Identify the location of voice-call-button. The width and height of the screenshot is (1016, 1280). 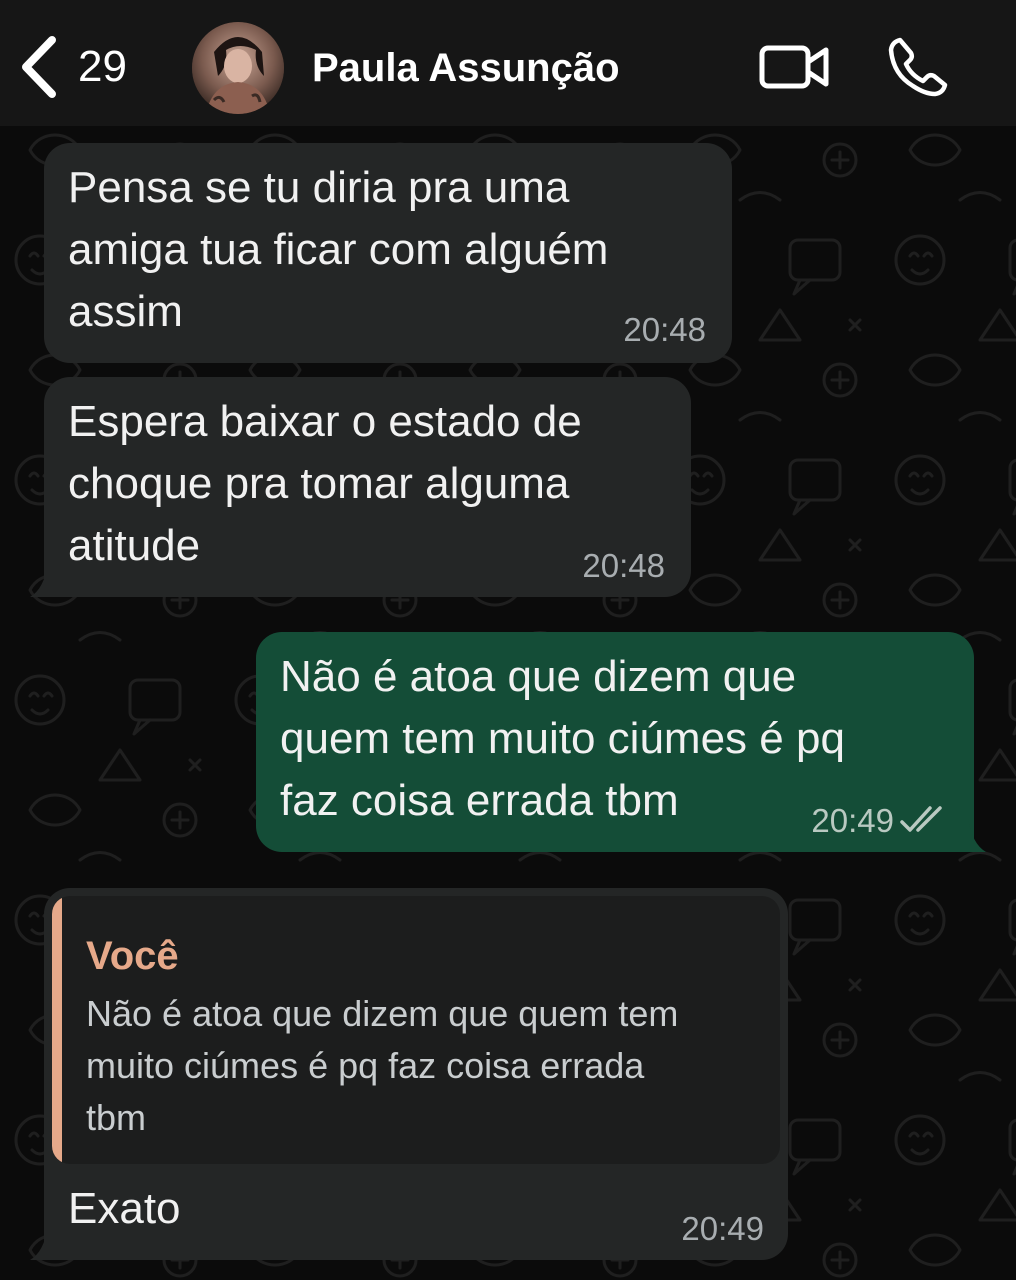
(917, 69).